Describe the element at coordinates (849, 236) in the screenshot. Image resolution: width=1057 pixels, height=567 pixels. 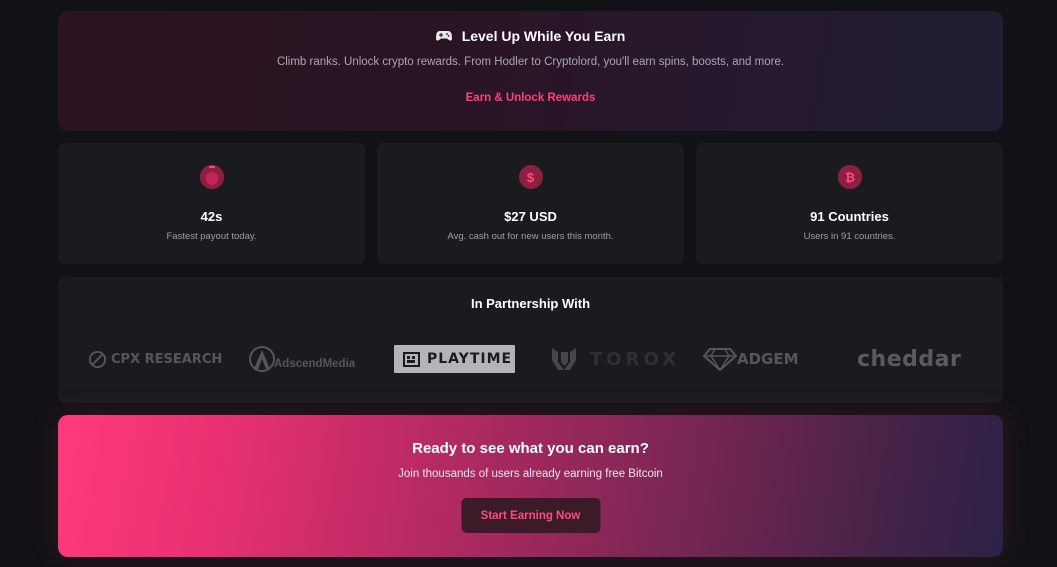
I see `stat-label: Users in 91 countries.` at that location.